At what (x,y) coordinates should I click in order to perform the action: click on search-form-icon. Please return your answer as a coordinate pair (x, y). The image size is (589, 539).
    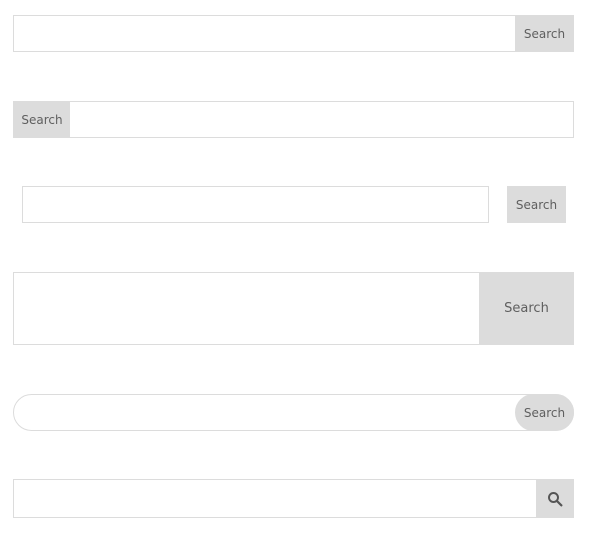
    Looking at the image, I should click on (293, 498).